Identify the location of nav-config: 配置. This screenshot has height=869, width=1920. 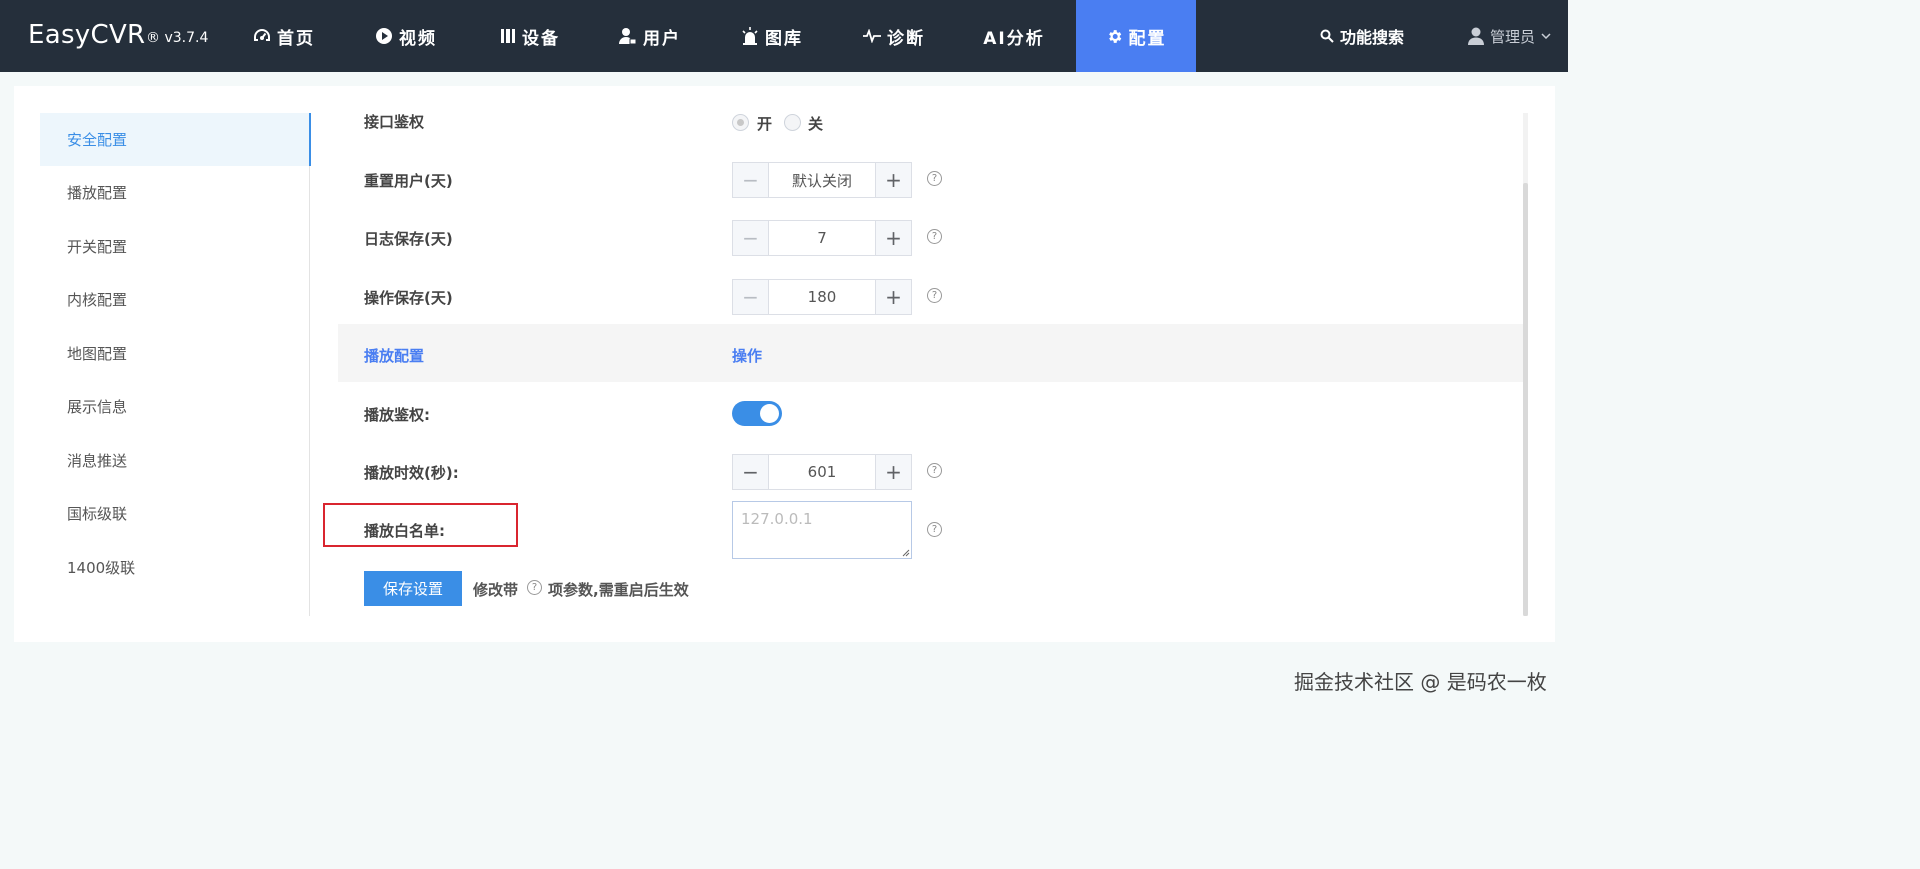
(1136, 36).